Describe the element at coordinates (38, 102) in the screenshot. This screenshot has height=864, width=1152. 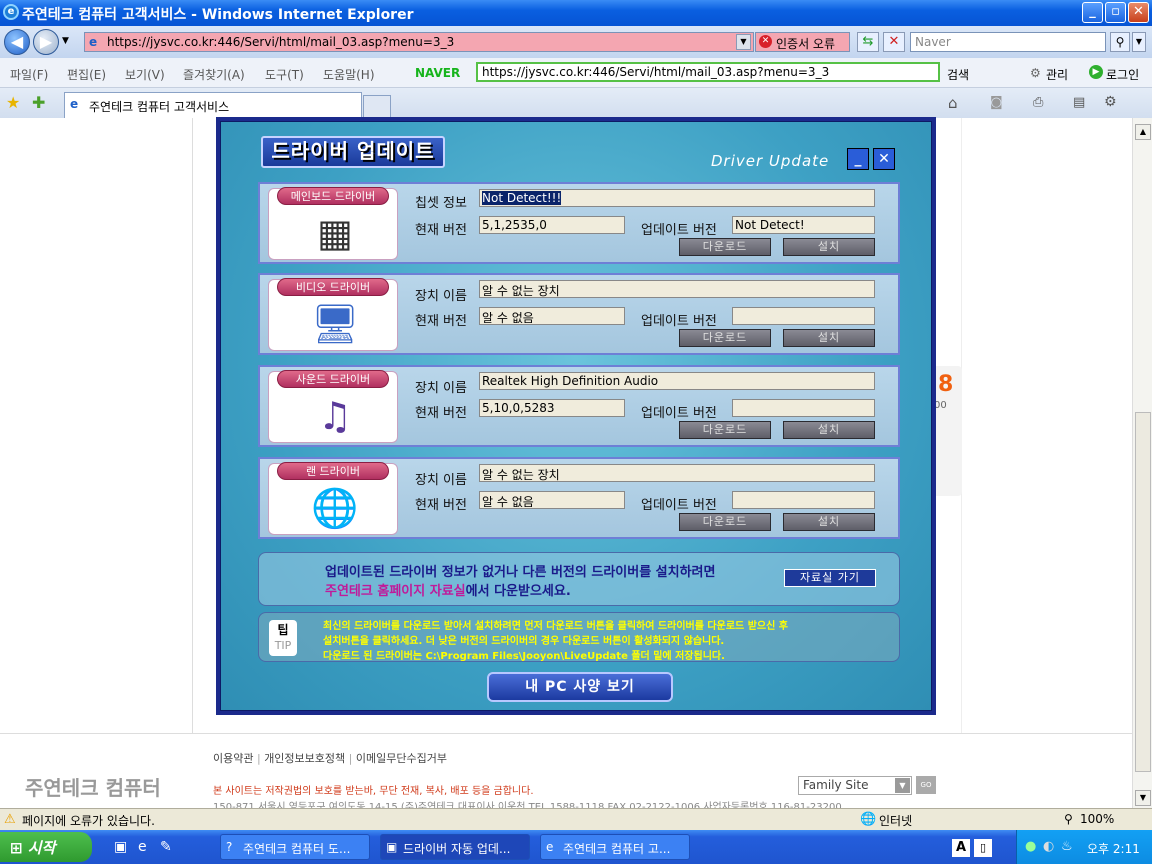
I see `add-favorites-icon: ✚` at that location.